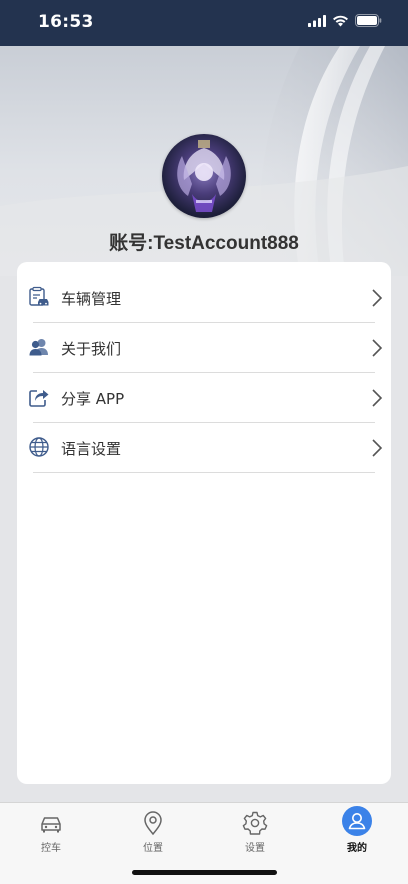  I want to click on account-name: 账号:TestAccount888, so click(204, 243).